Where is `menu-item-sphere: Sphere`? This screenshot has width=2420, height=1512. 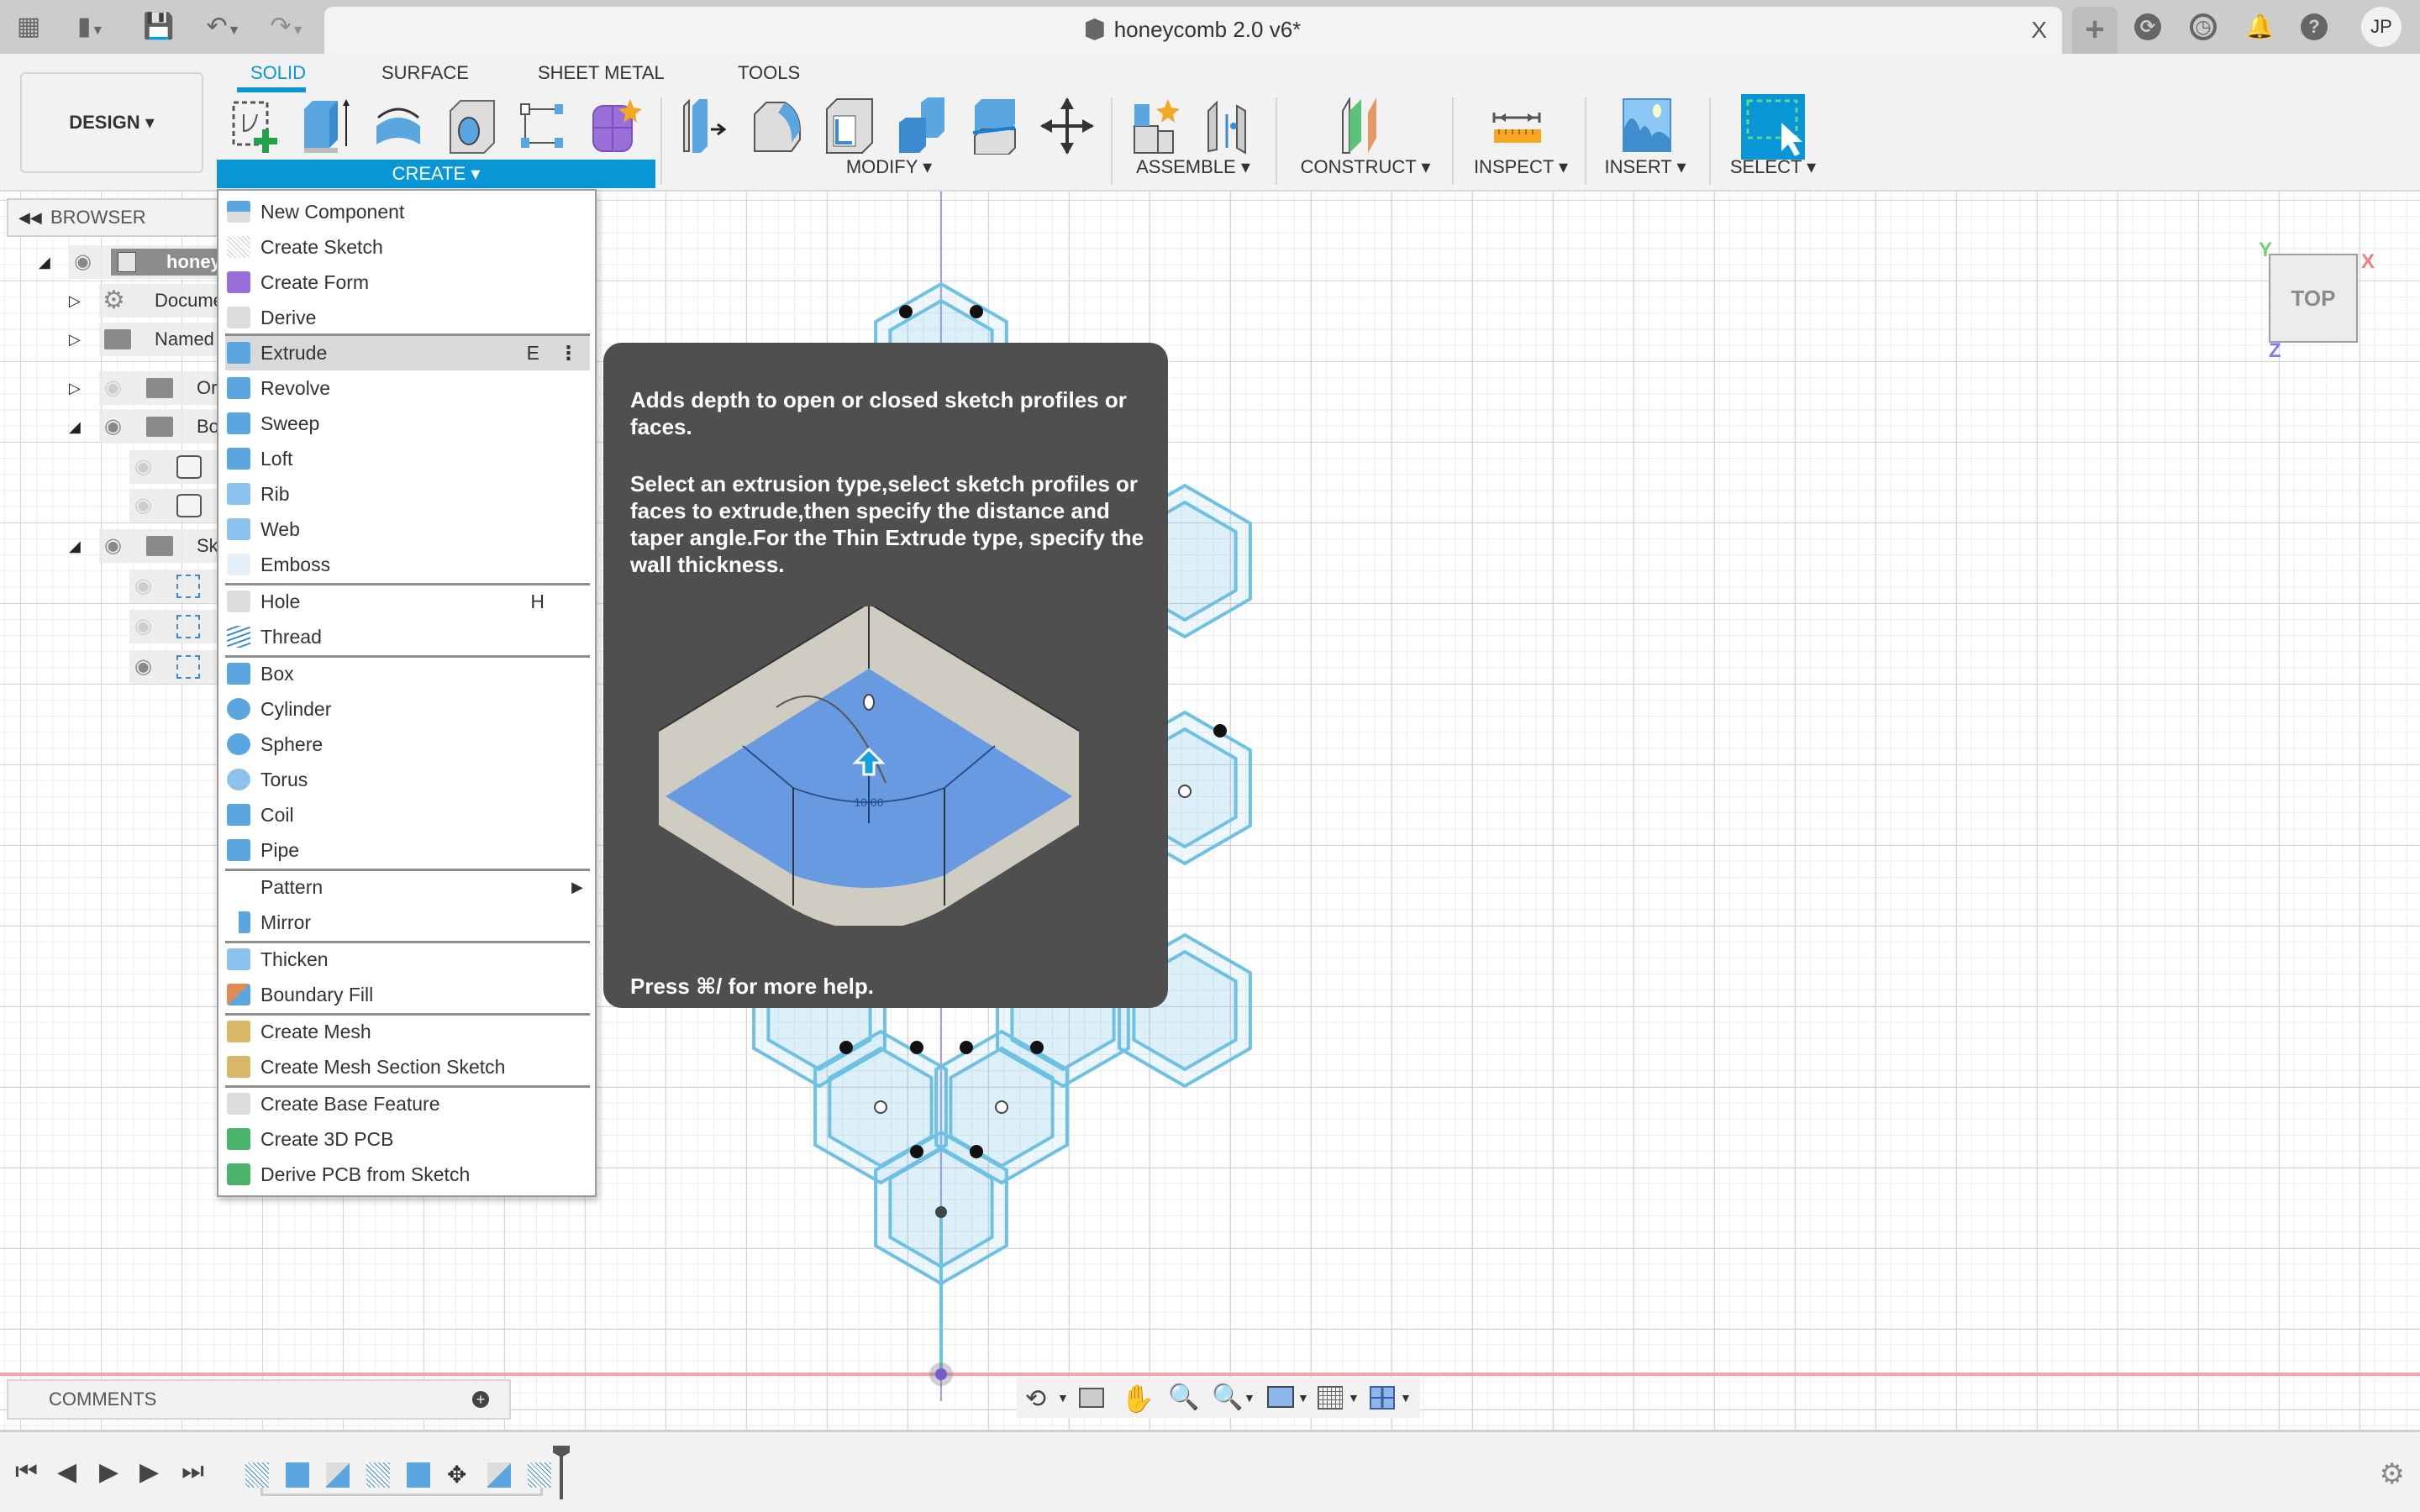 menu-item-sphere: Sphere is located at coordinates (406, 744).